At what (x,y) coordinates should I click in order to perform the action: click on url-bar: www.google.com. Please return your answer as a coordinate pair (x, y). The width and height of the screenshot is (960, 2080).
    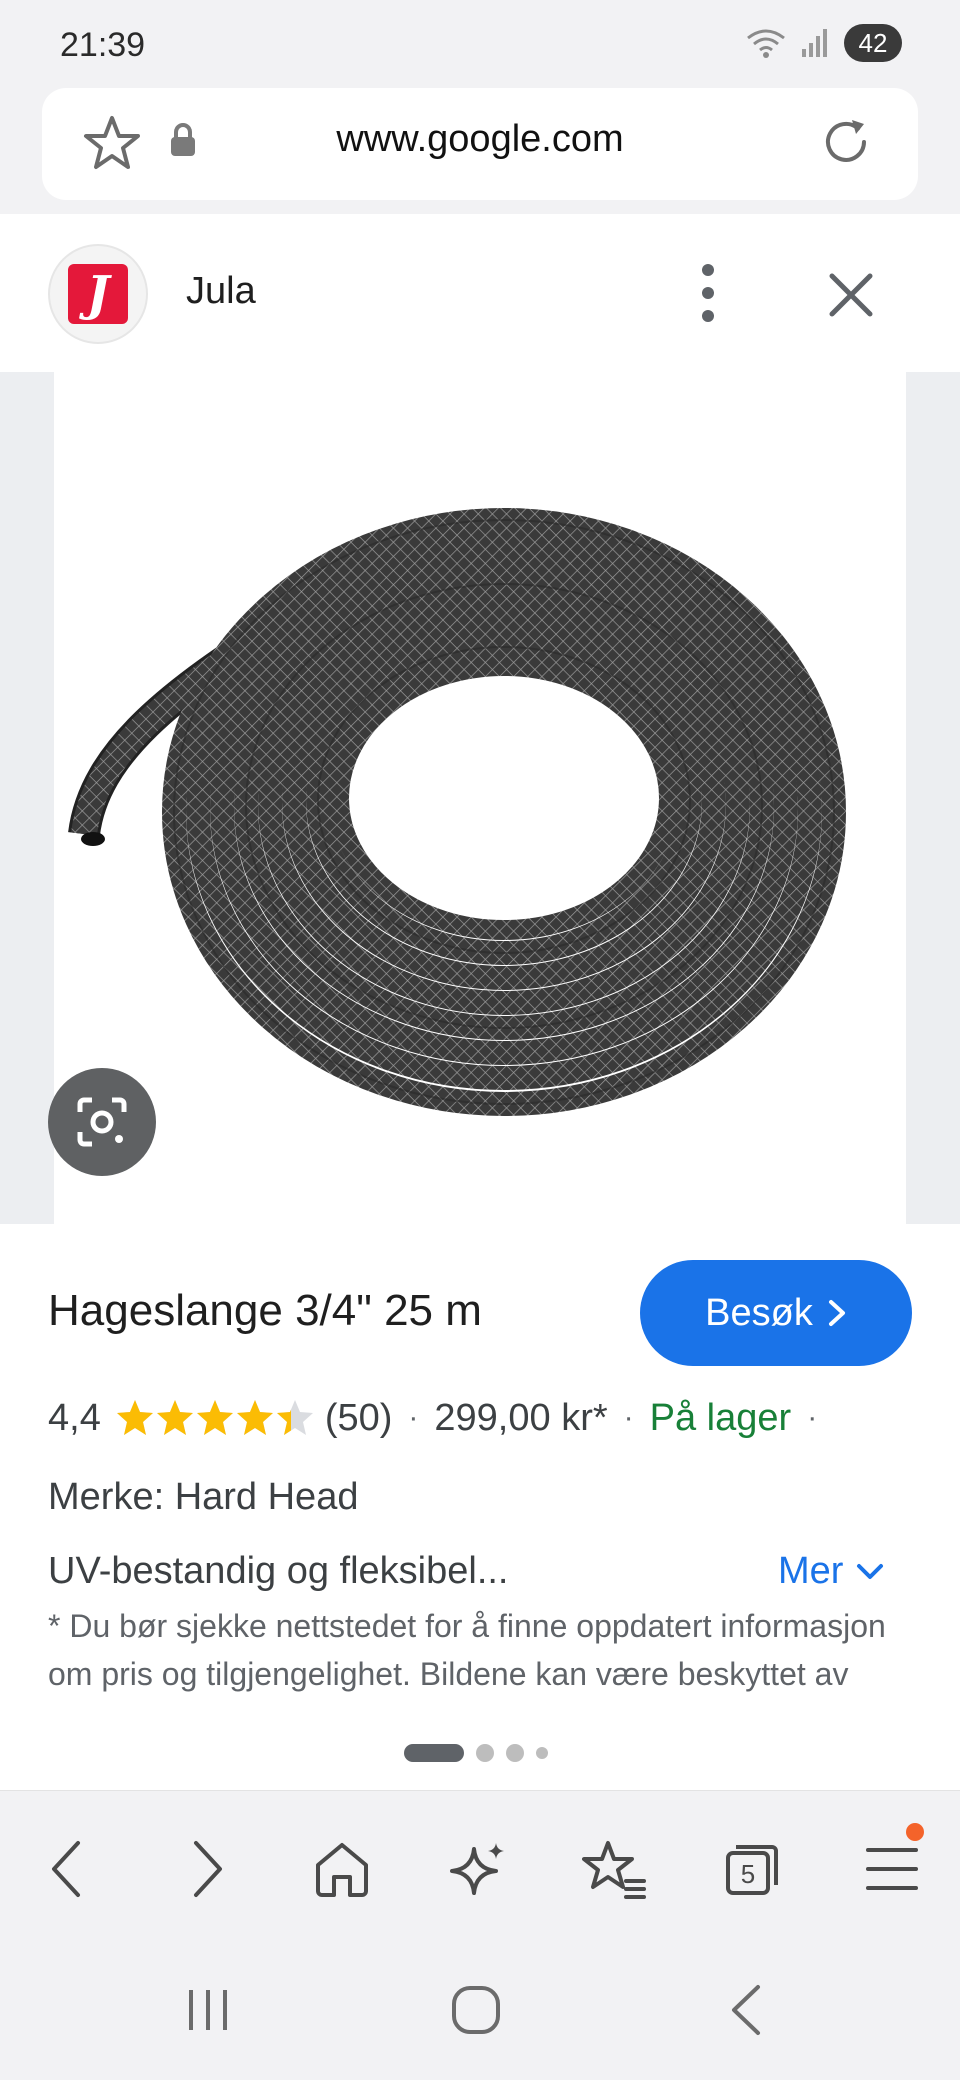
    Looking at the image, I should click on (480, 144).